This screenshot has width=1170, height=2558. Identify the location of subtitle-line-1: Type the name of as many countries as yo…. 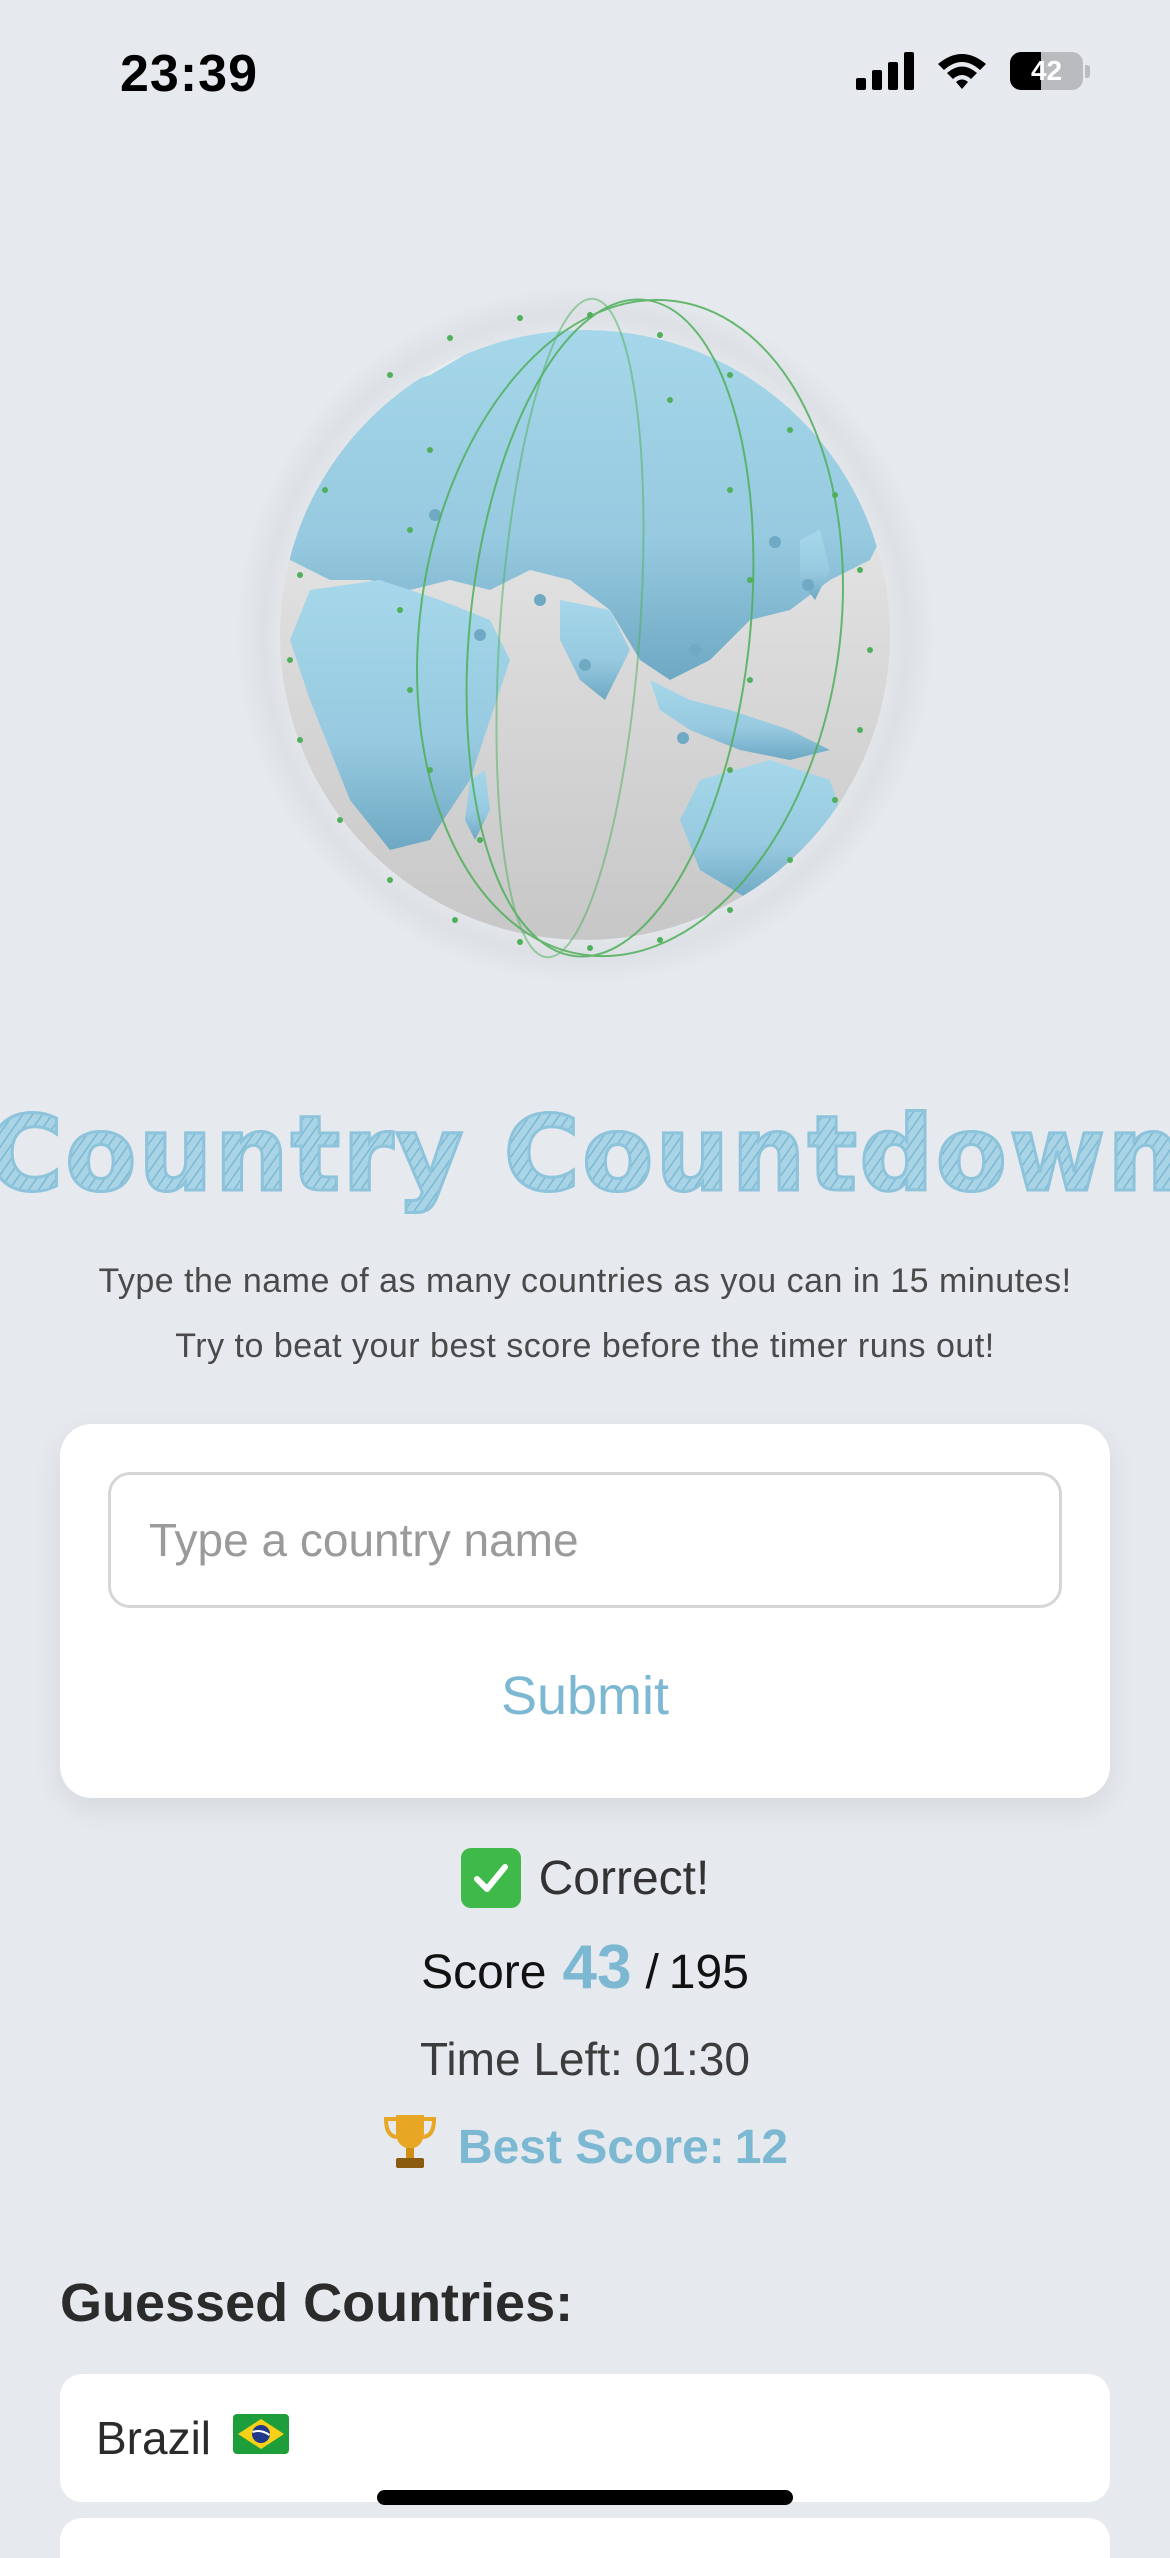
(585, 1281).